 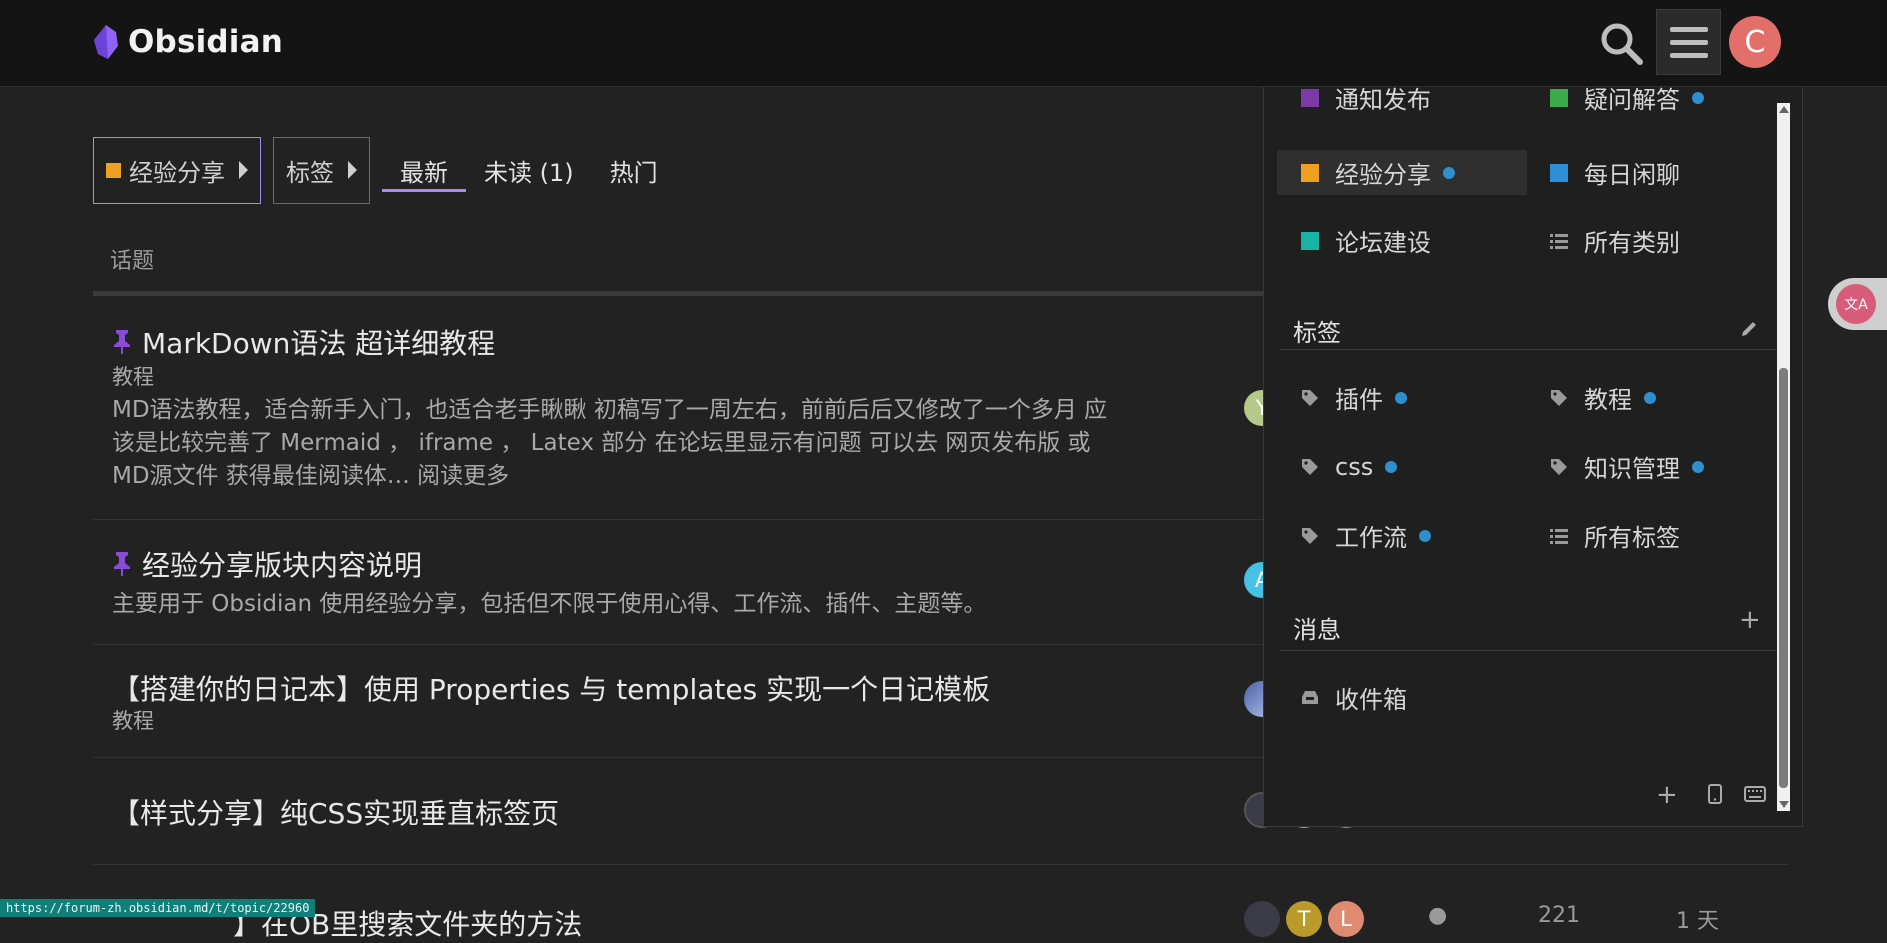 I want to click on site-logo: Obsidian, so click(x=187, y=42).